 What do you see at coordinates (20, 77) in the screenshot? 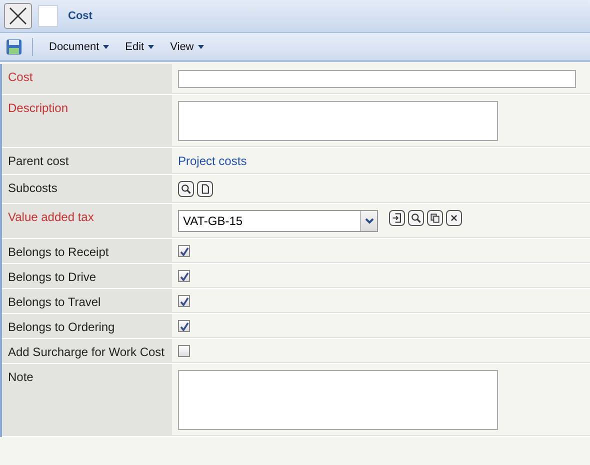
I see `field-label: Cost` at bounding box center [20, 77].